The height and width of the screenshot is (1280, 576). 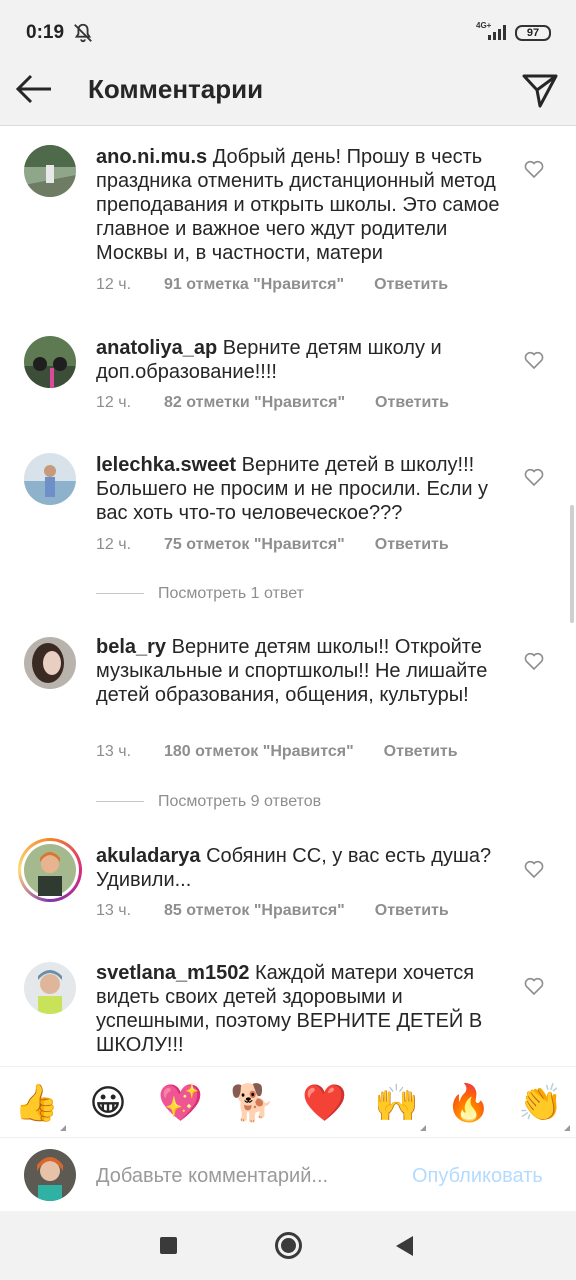 What do you see at coordinates (497, 32) in the screenshot?
I see `signal-icon` at bounding box center [497, 32].